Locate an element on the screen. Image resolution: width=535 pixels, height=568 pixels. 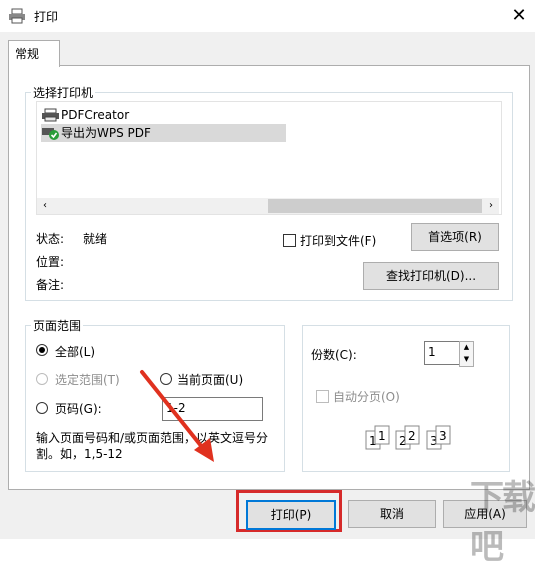
printer-group-legend: 选择打印机 is located at coordinates (63, 92).